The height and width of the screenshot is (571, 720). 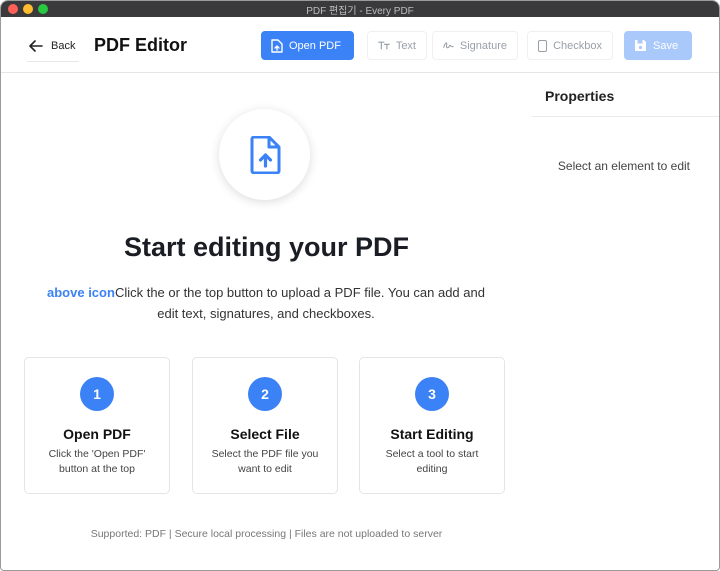 What do you see at coordinates (265, 461) in the screenshot?
I see `step-description: Select the PDF file you want to edit` at bounding box center [265, 461].